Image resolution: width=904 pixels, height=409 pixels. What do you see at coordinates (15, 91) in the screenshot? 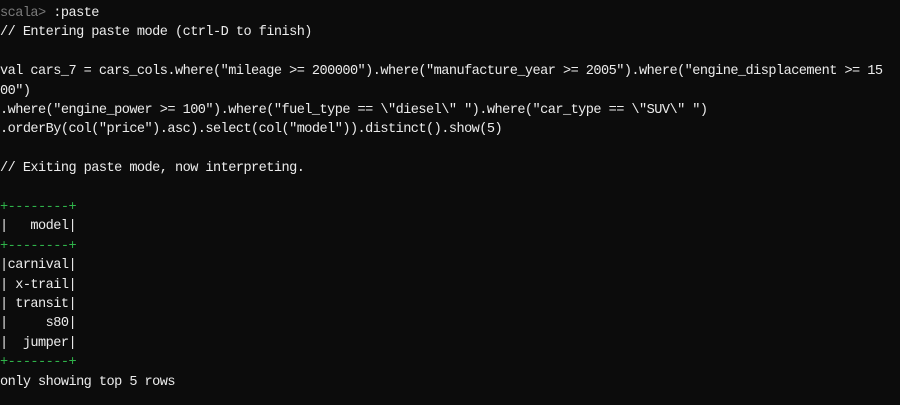
I see `code-line-2: 00")` at bounding box center [15, 91].